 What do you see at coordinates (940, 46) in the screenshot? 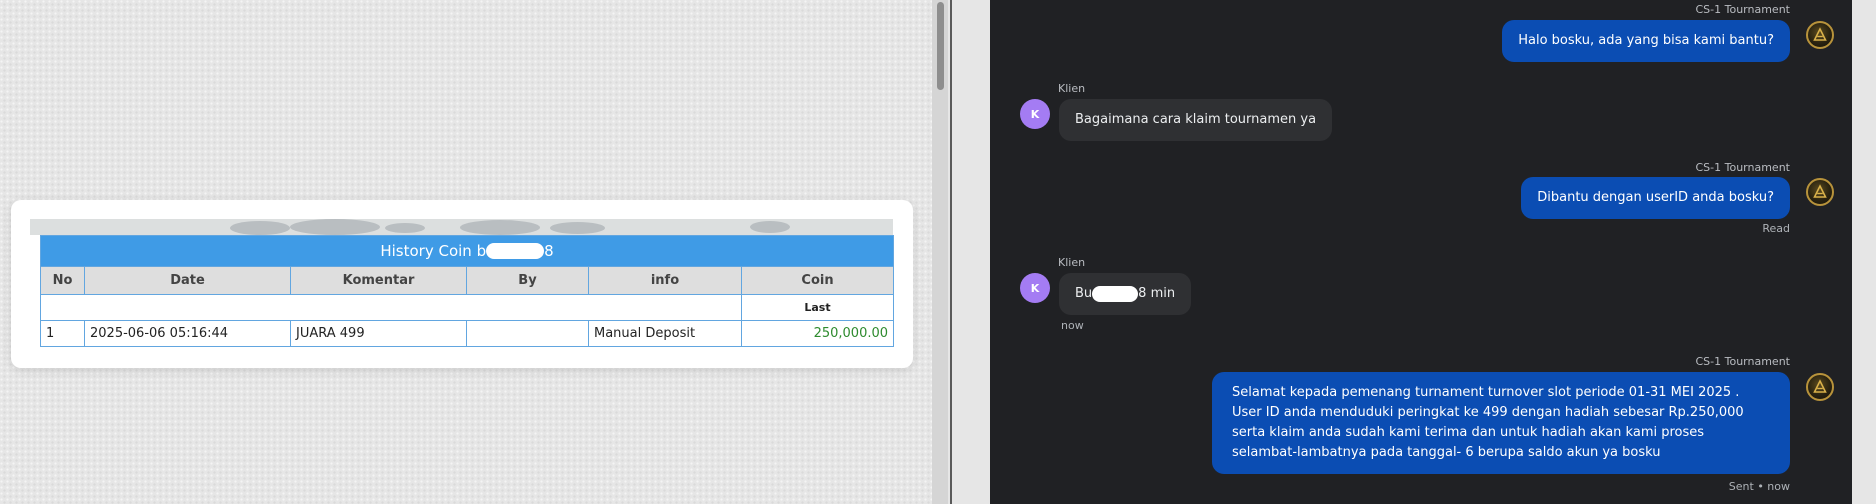
I see `scrollbar-thumb` at bounding box center [940, 46].